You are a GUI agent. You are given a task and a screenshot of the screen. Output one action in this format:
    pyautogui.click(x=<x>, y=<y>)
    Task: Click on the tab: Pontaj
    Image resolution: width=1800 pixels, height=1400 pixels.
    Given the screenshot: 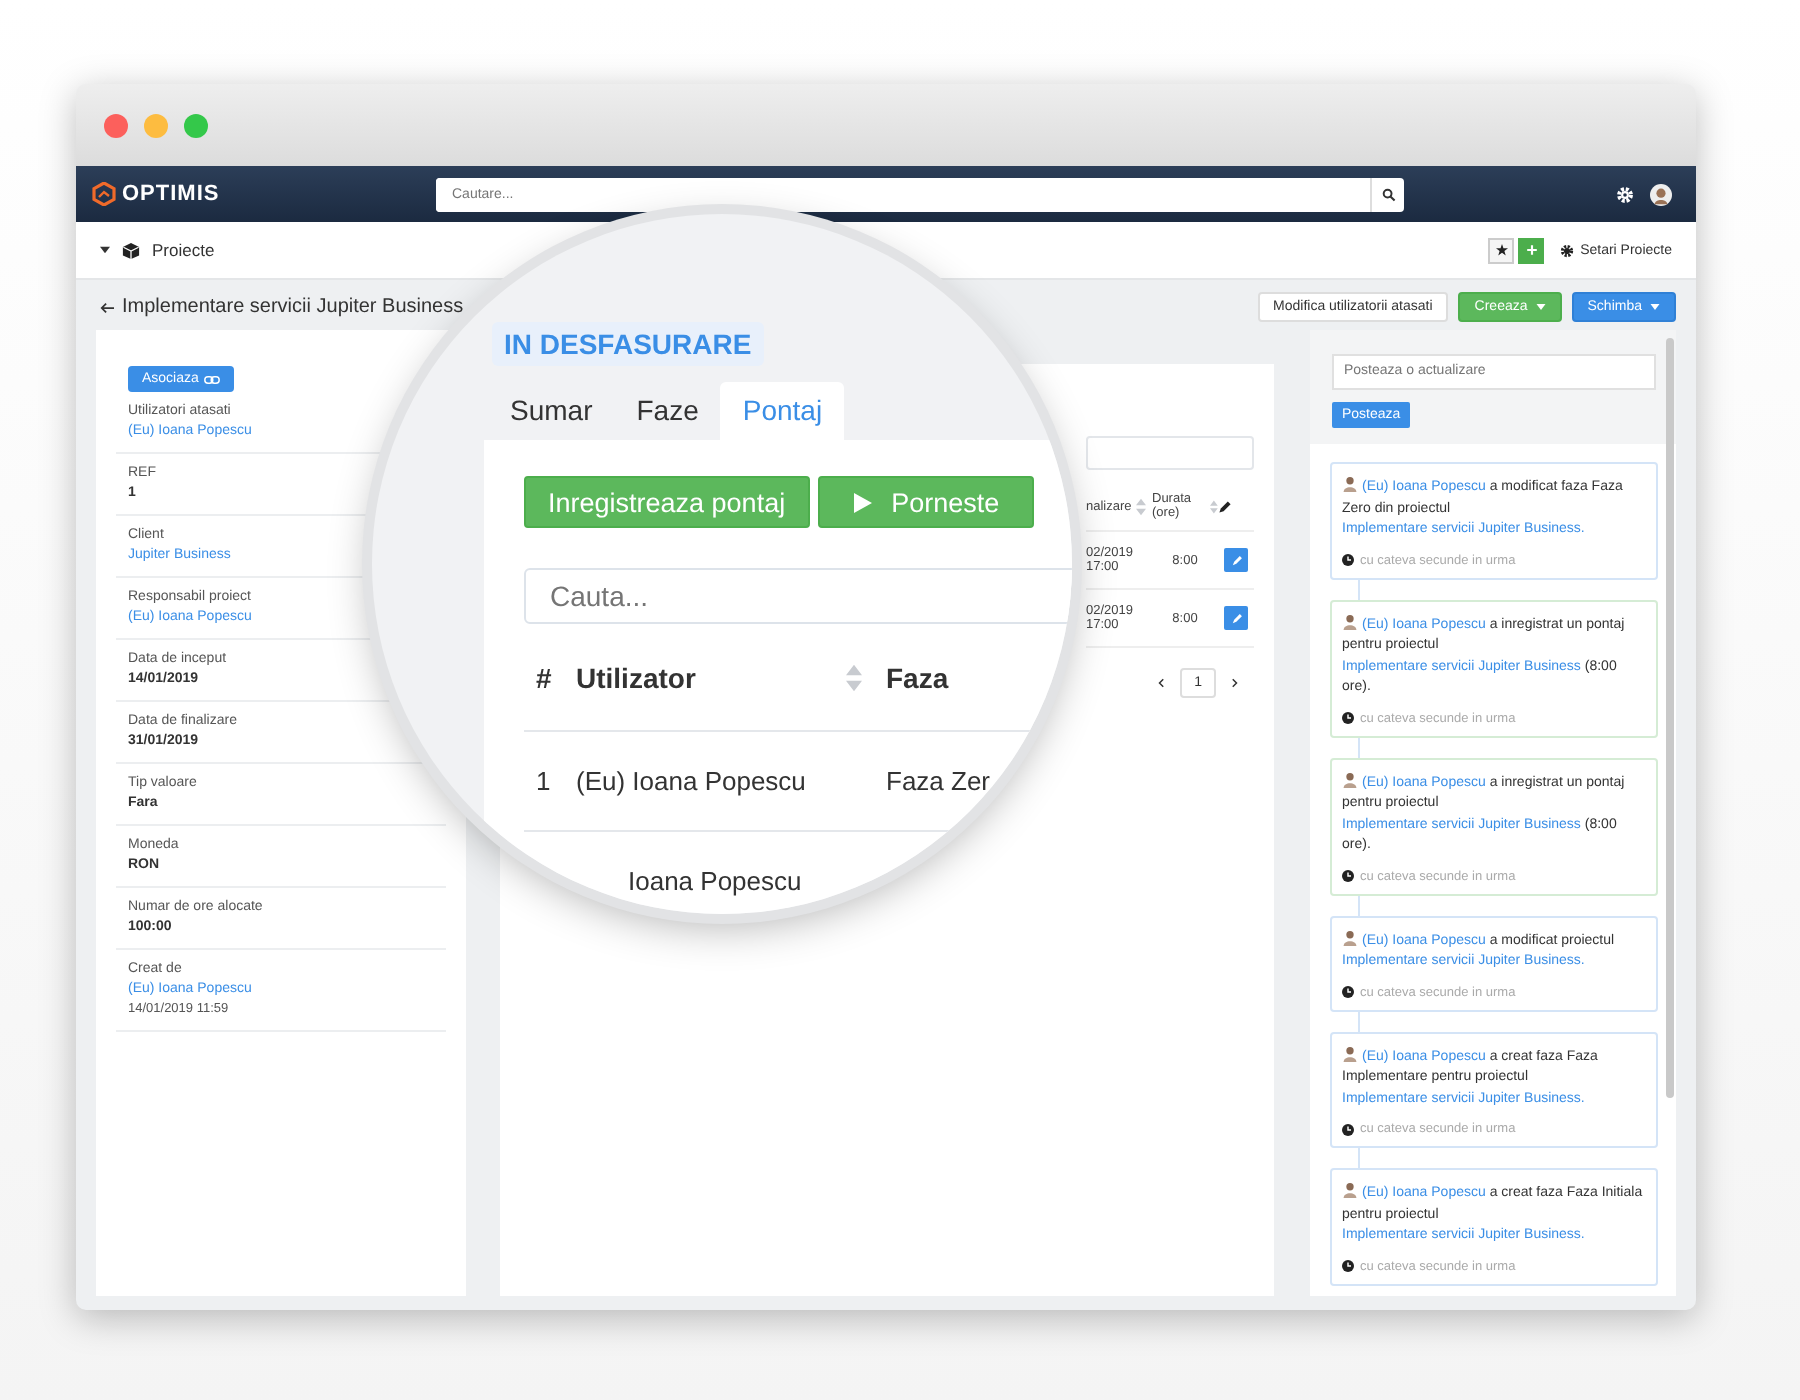 What is the action you would take?
    pyautogui.click(x=782, y=411)
    